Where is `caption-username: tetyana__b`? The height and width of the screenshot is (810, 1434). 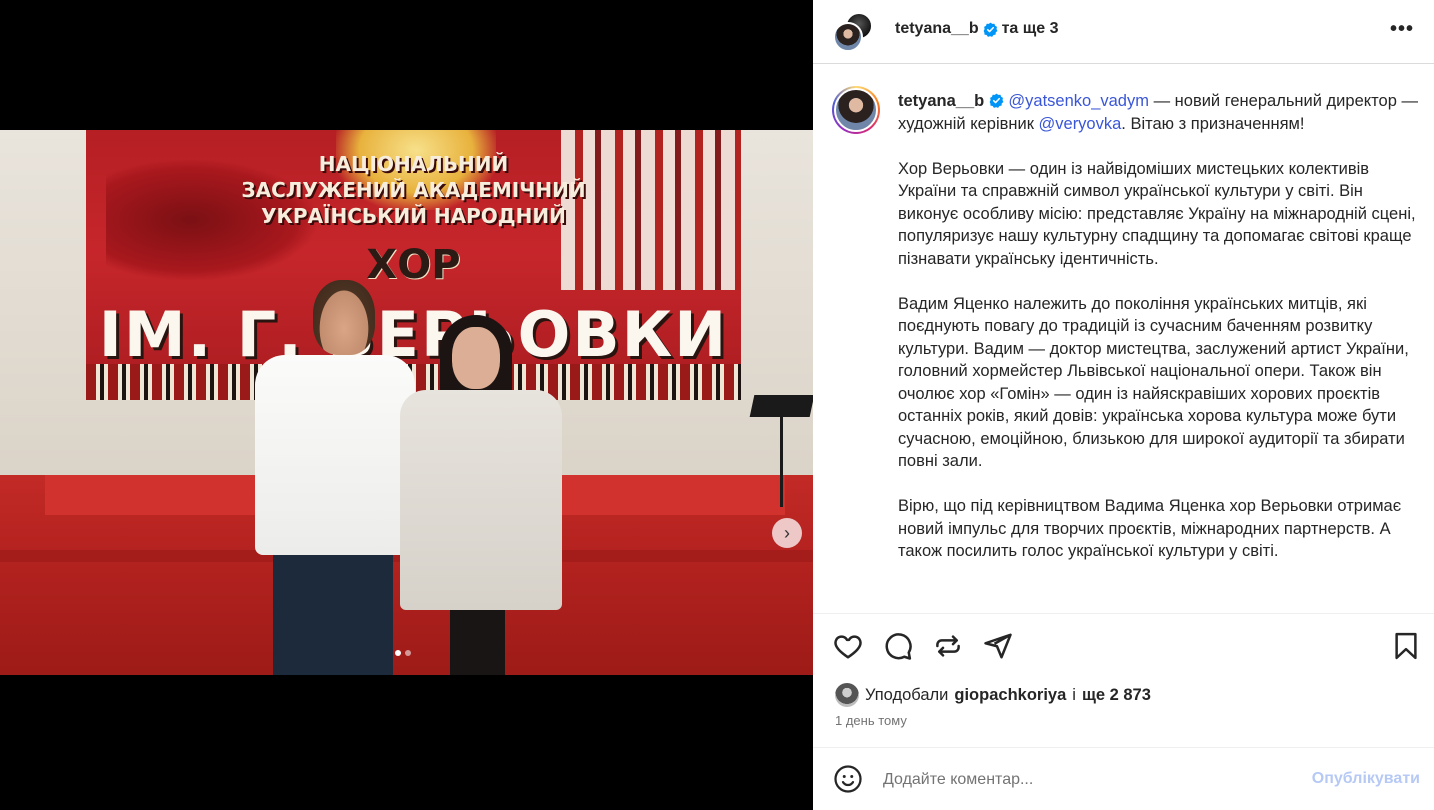
caption-username: tetyana__b is located at coordinates (941, 101).